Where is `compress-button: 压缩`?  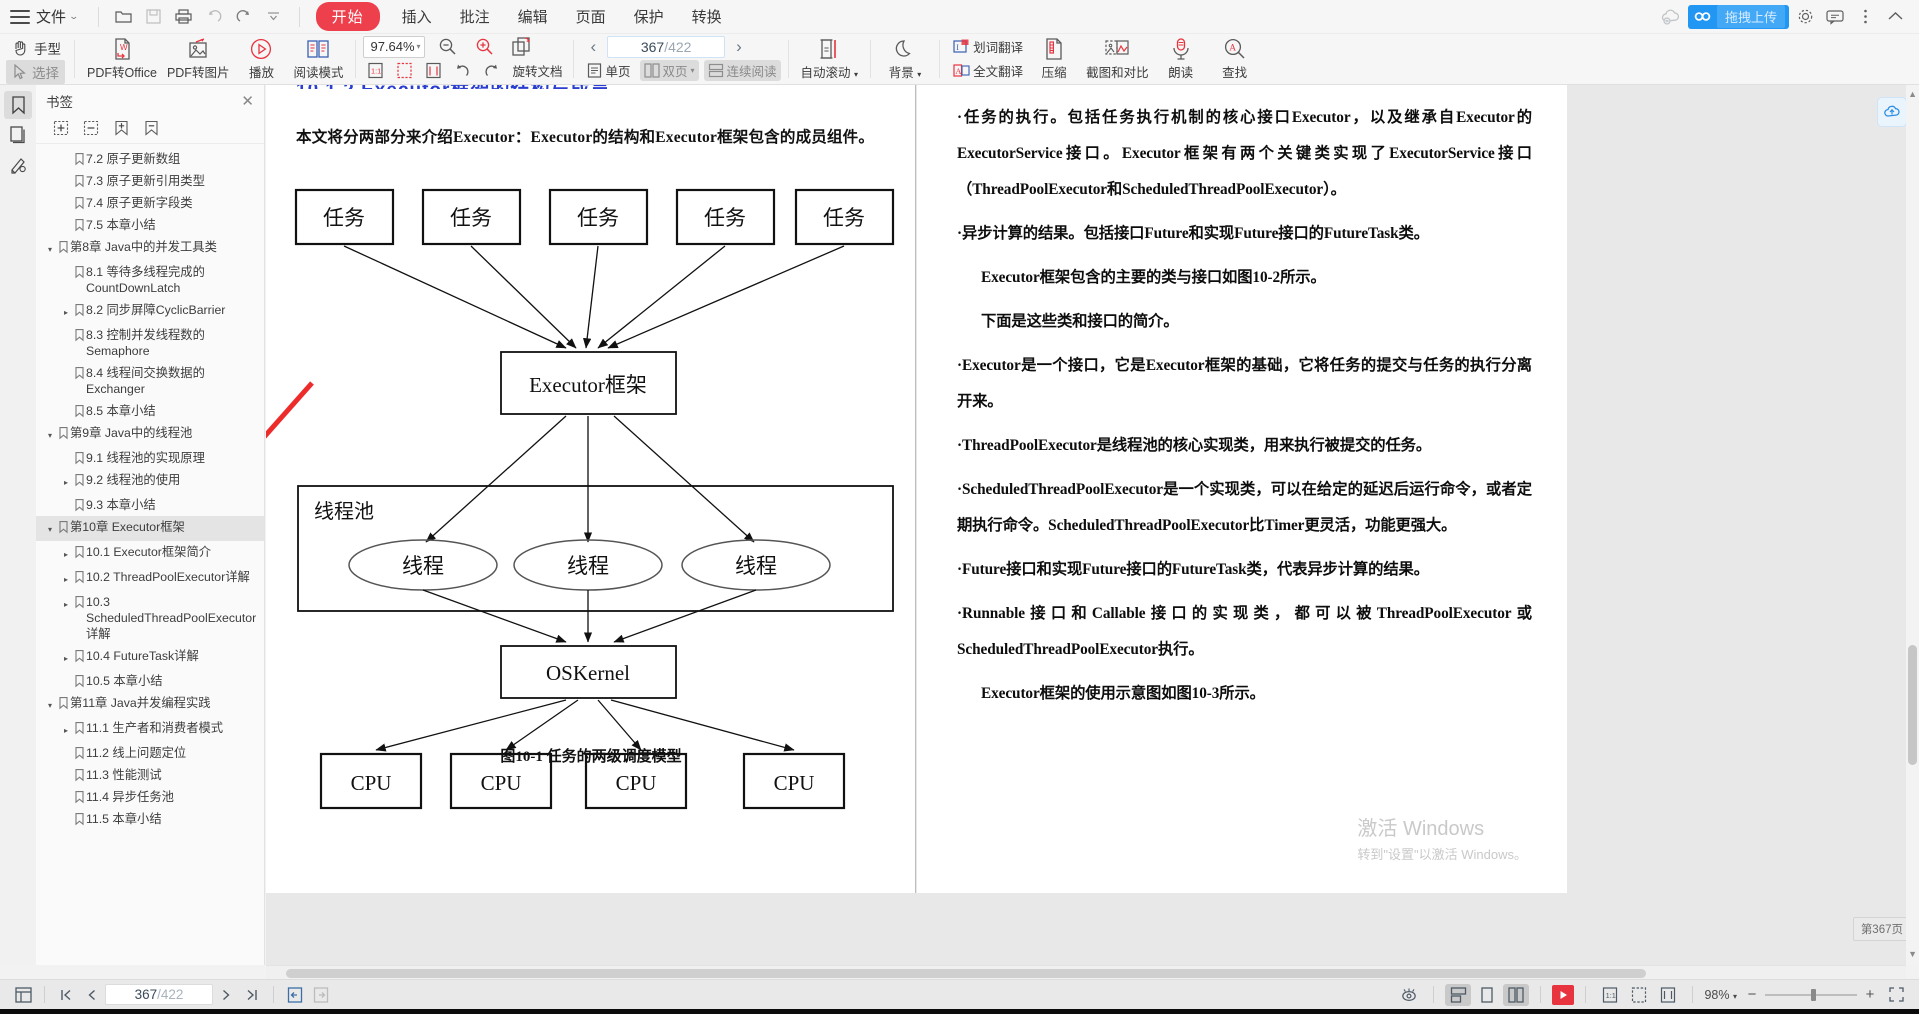
compress-button: 压缩 is located at coordinates (1054, 58).